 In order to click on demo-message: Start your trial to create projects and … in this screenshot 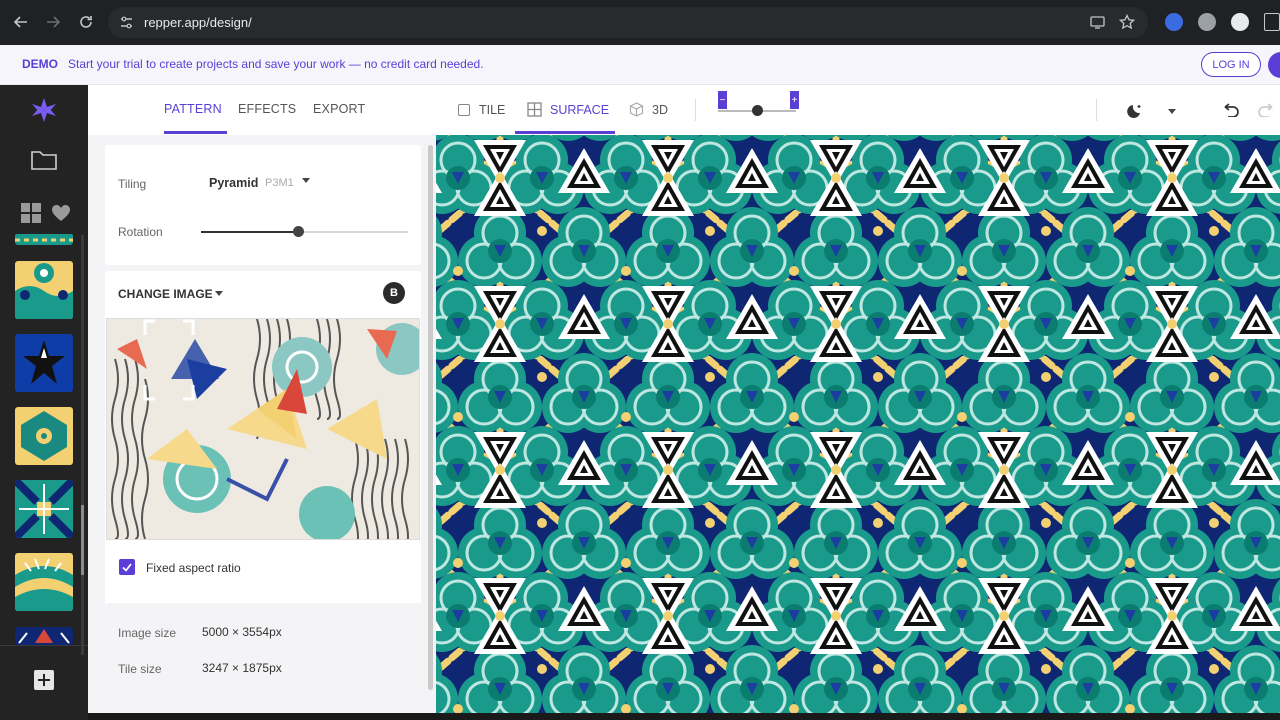, I will do `click(276, 64)`.